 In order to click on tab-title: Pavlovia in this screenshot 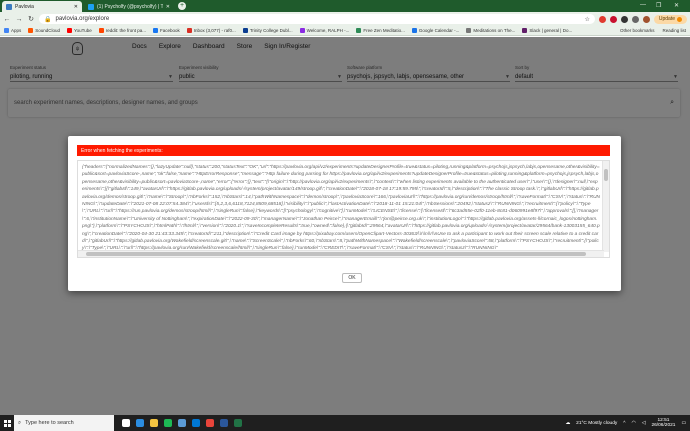, I will do `click(24, 6)`.